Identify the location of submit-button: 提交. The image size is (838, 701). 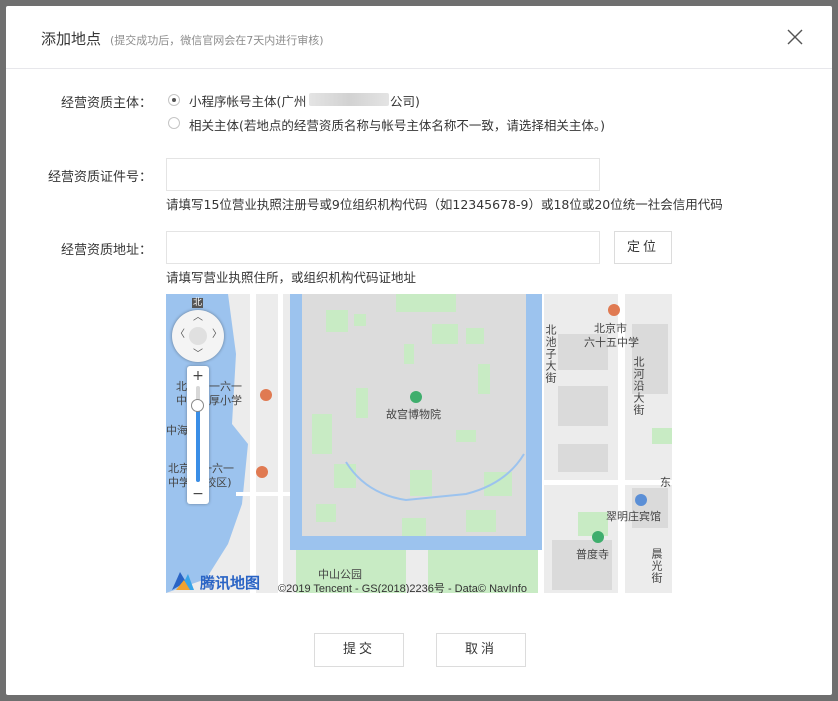
(359, 650).